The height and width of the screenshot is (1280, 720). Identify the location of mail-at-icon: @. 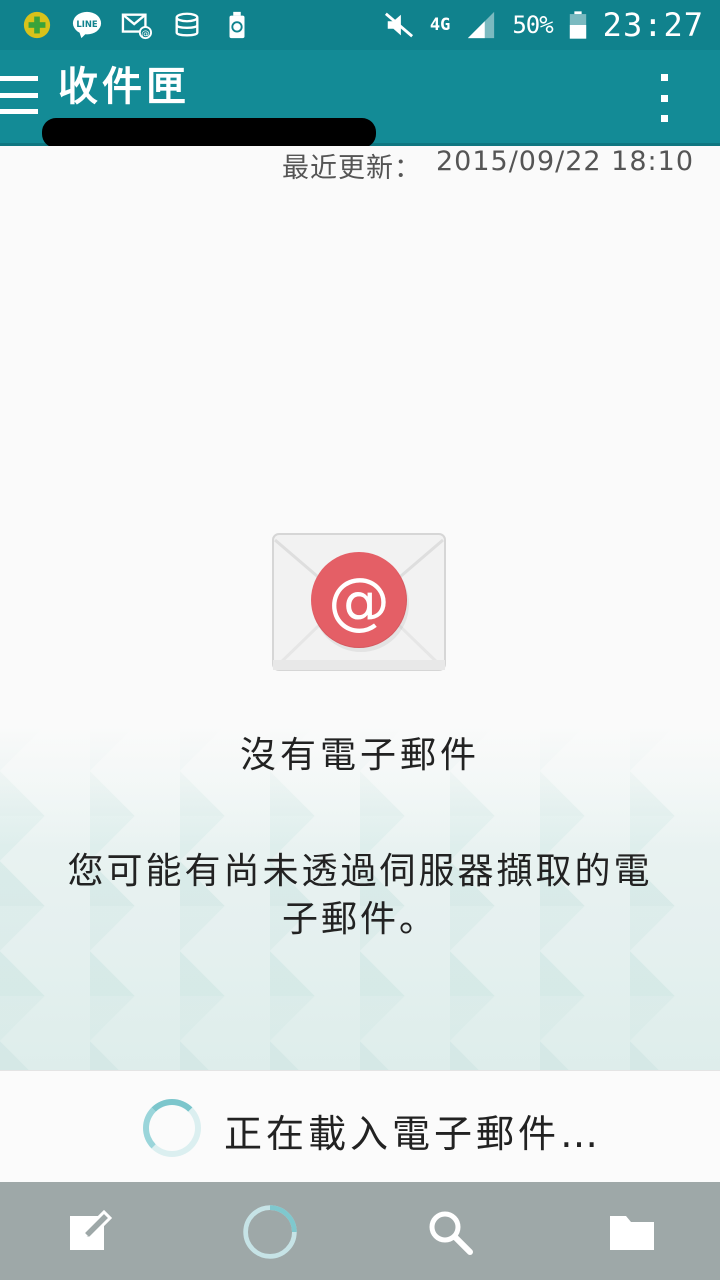
(137, 25).